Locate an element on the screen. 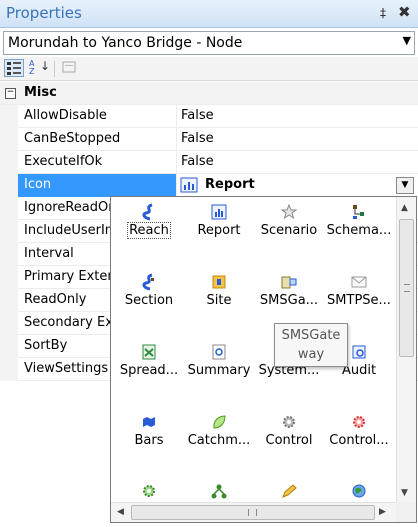 This screenshot has height=527, width=418. scrollbar-corner is located at coordinates (406, 512).